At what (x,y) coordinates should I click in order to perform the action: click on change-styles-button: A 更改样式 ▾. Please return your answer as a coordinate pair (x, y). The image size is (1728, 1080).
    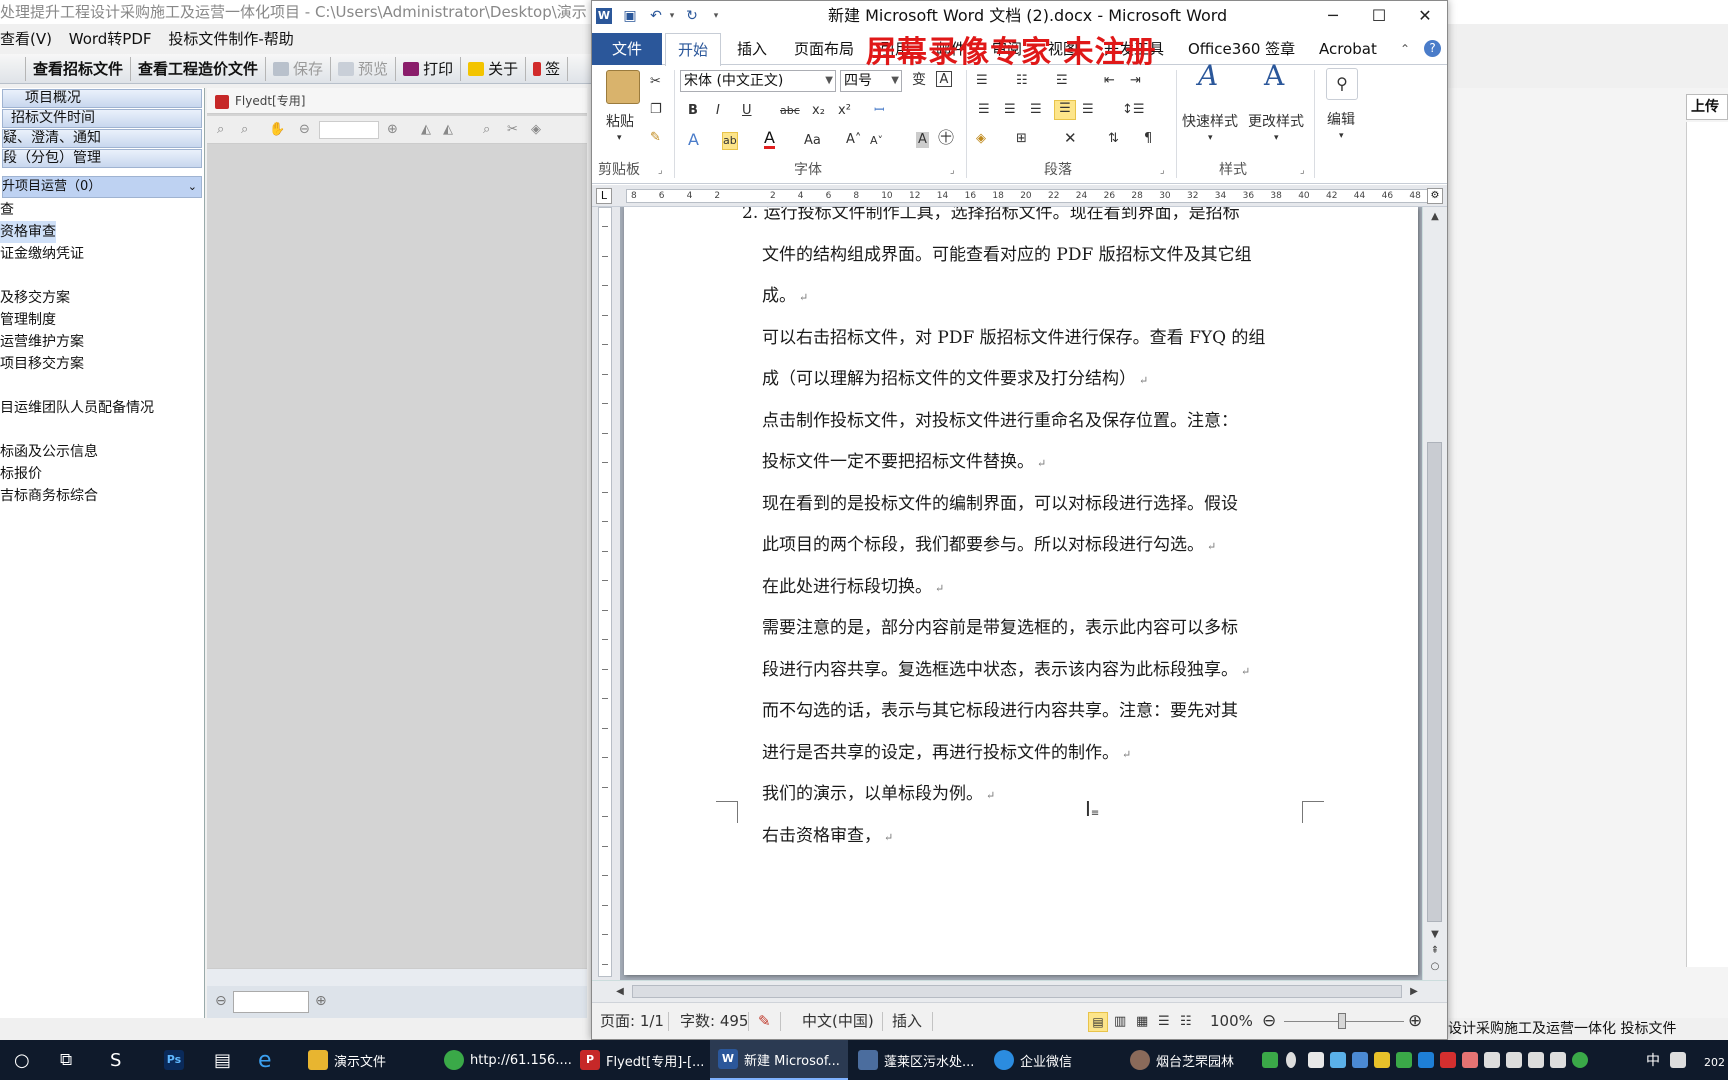
    Looking at the image, I should click on (1279, 103).